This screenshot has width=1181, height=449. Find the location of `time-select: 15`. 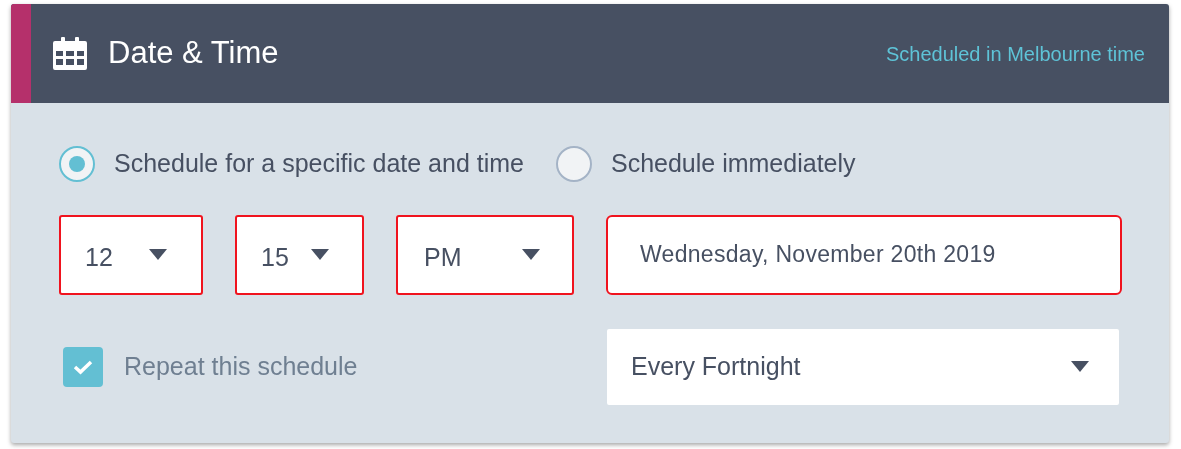

time-select: 15 is located at coordinates (299, 254).